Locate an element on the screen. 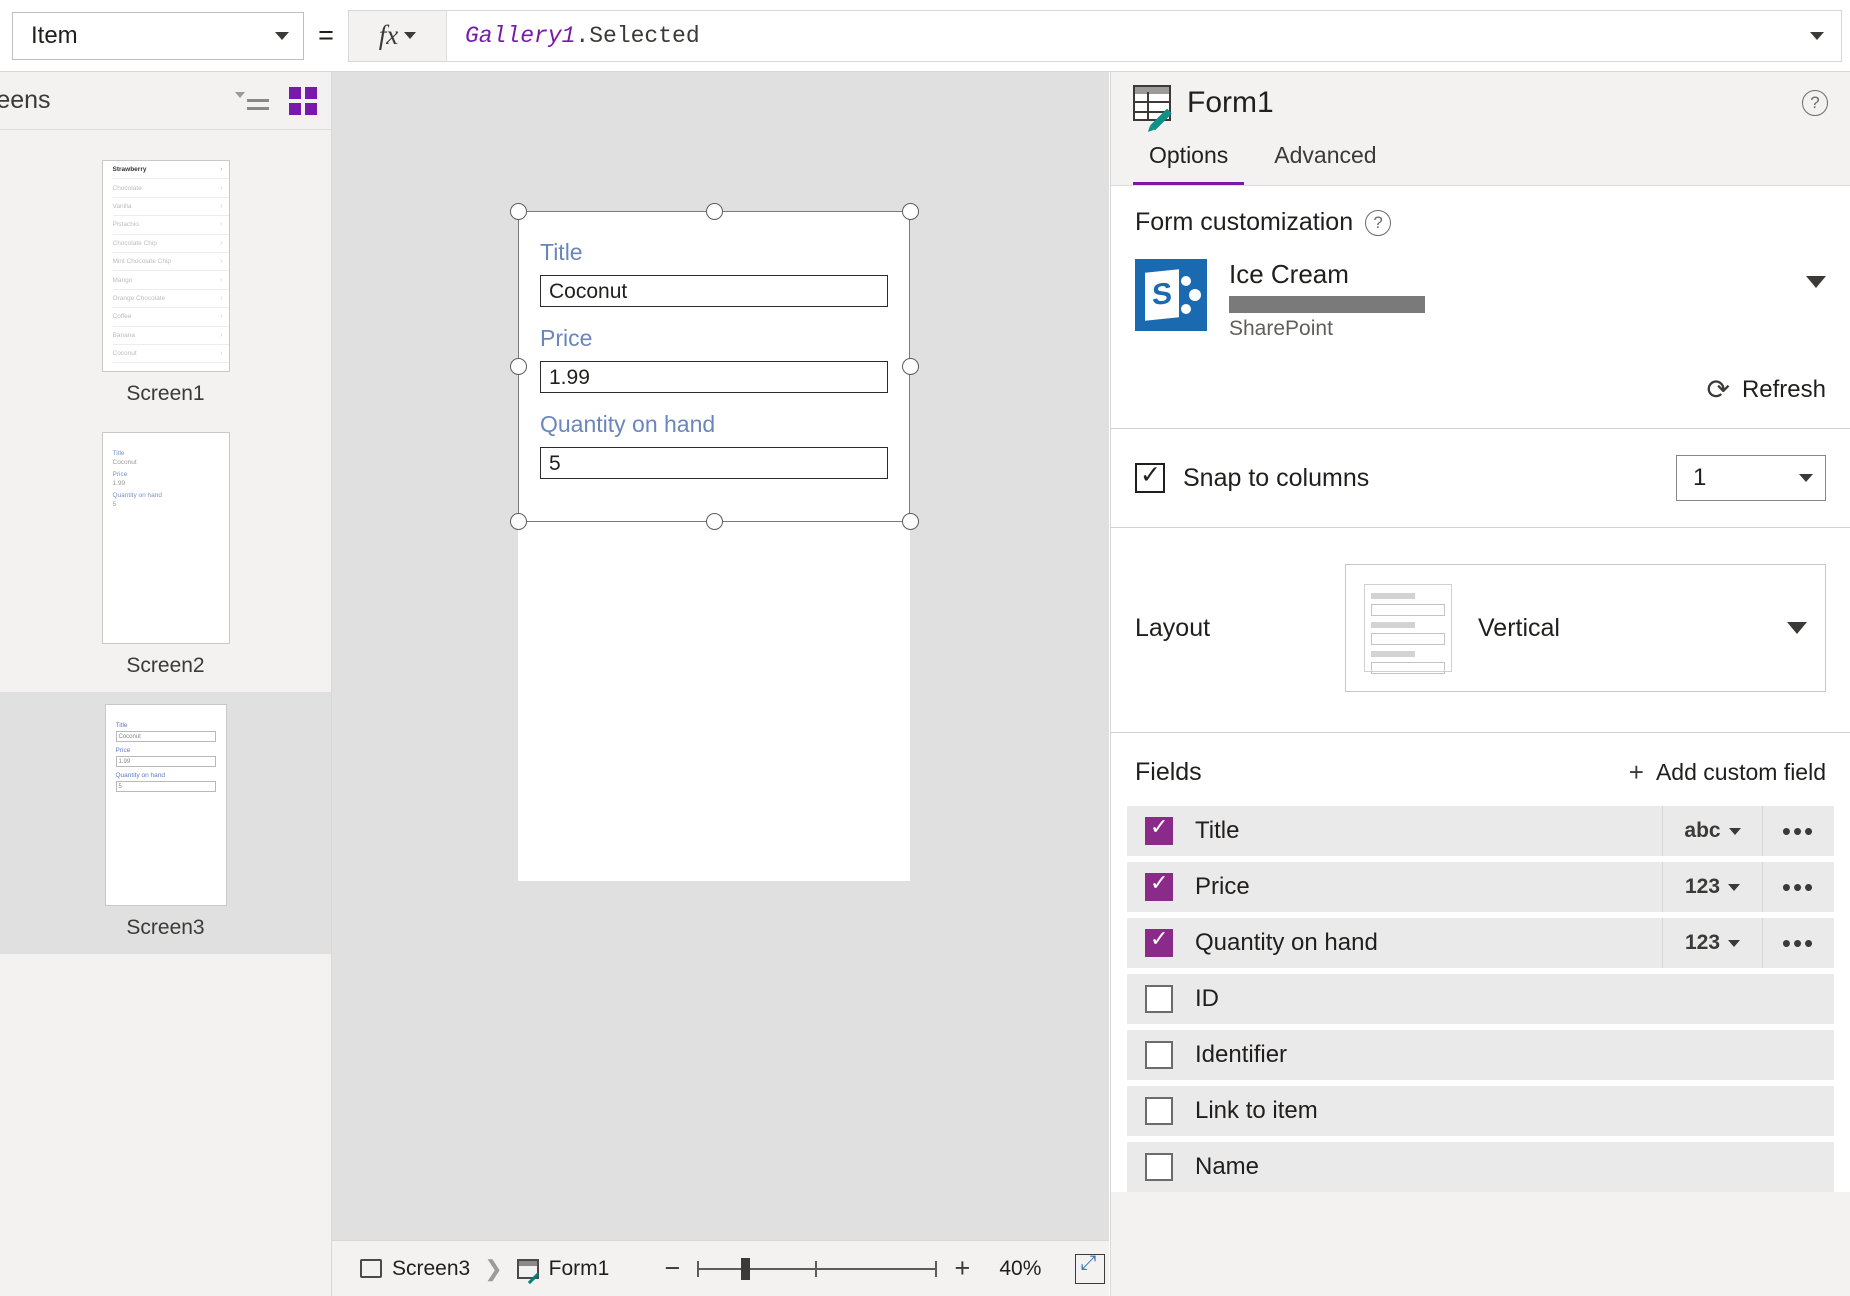  data-source-row: S Ice Cream SharePoint is located at coordinates (1480, 300).